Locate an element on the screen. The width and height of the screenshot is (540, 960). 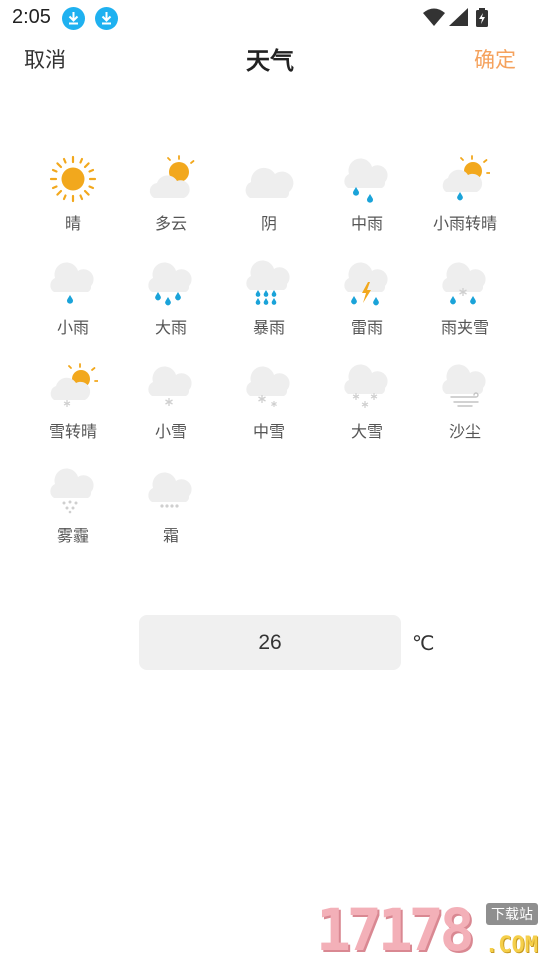
weather-option-partly-cloudy: 多云 is located at coordinates (171, 200).